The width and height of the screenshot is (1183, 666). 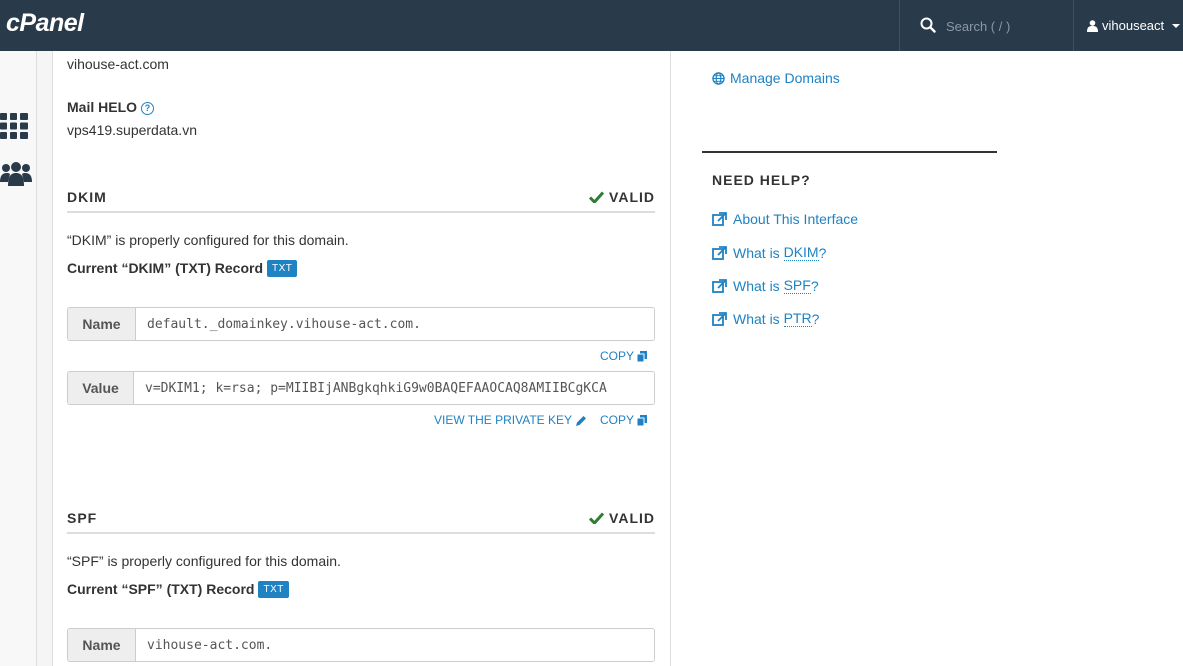 I want to click on help-link-what-is-spf: What is SPF?, so click(x=765, y=285).